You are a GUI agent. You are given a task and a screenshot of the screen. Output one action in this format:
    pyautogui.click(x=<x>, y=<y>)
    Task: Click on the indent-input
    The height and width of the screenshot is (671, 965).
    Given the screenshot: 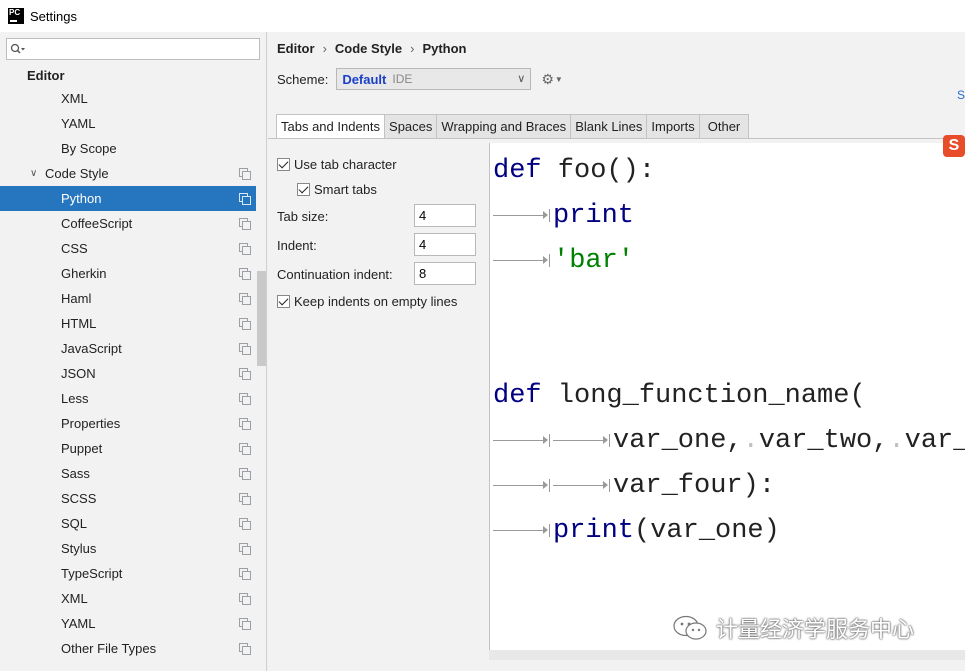 What is the action you would take?
    pyautogui.click(x=445, y=244)
    